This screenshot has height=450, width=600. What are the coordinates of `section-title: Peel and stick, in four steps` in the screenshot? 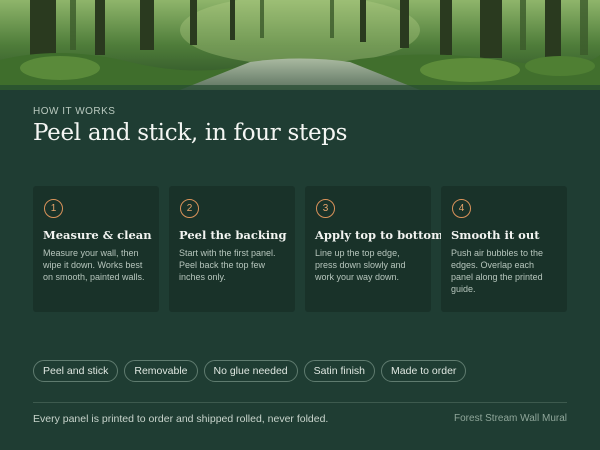 It's located at (190, 133).